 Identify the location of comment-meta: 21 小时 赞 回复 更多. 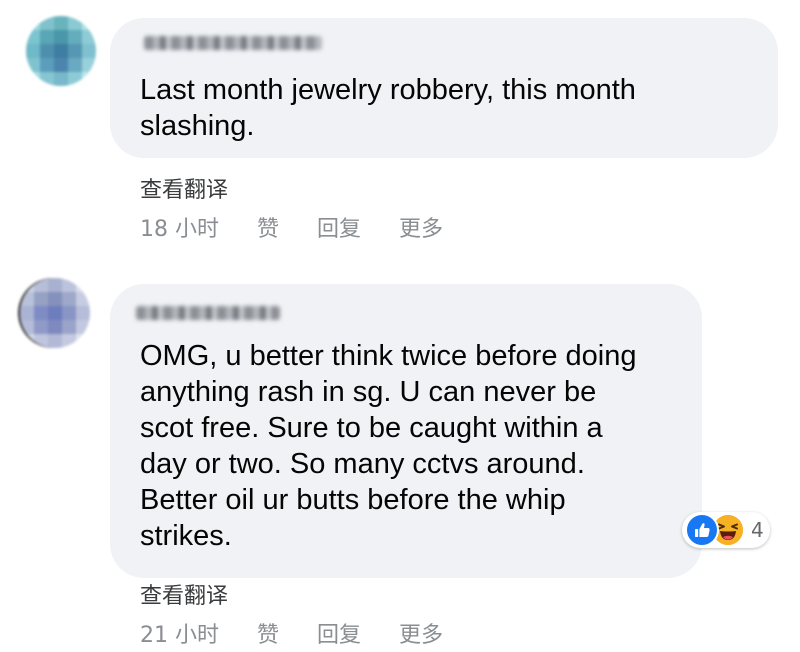
(310, 633).